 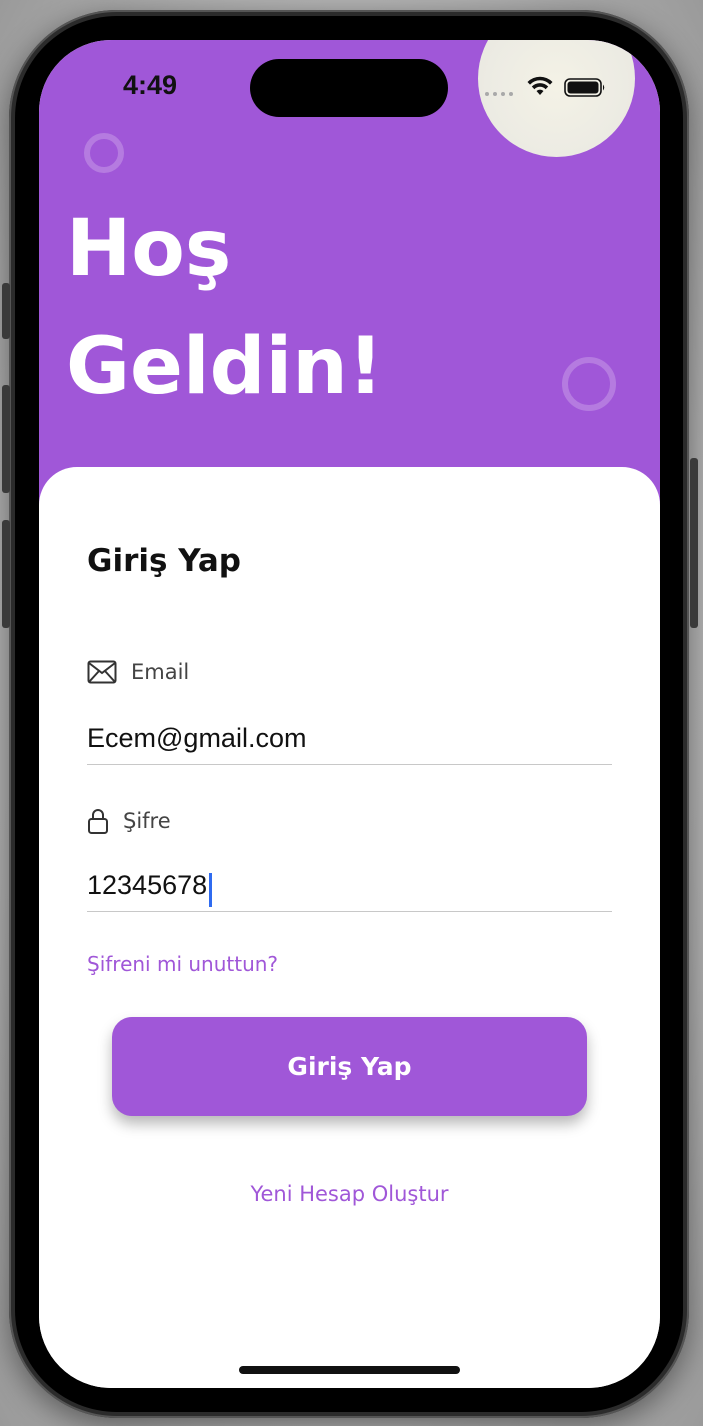 What do you see at coordinates (150, 85) in the screenshot?
I see `status-time: 4:49` at bounding box center [150, 85].